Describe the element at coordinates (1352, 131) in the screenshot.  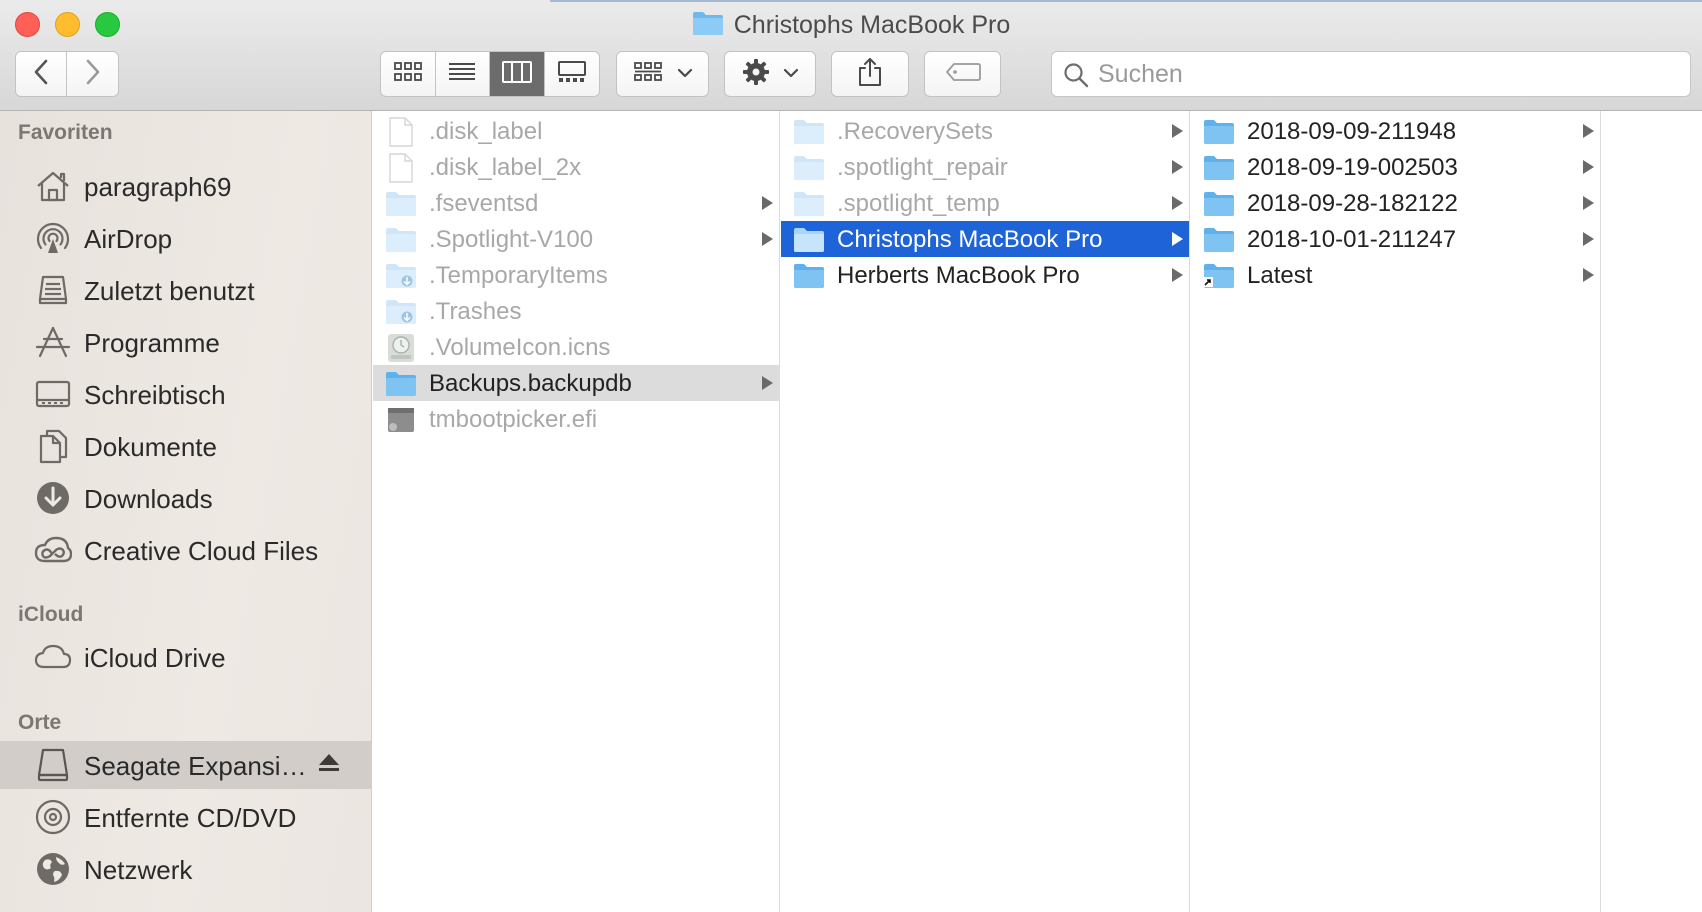
I see `item-label: 2018-09-09-211948` at that location.